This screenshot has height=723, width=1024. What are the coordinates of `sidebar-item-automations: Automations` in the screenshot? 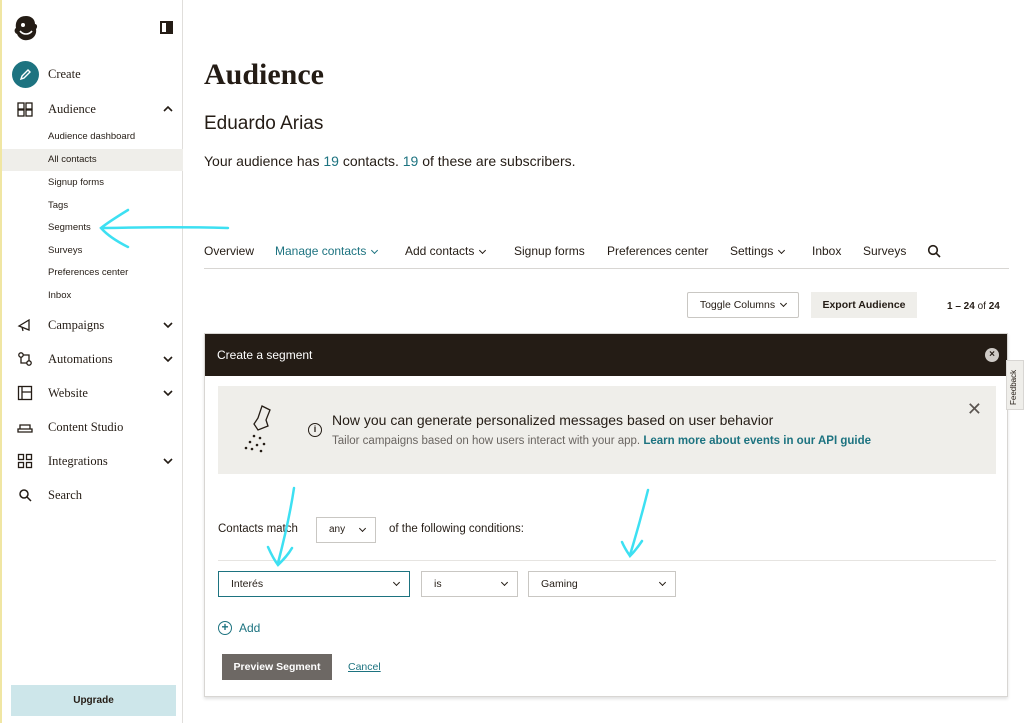 It's located at (96, 359).